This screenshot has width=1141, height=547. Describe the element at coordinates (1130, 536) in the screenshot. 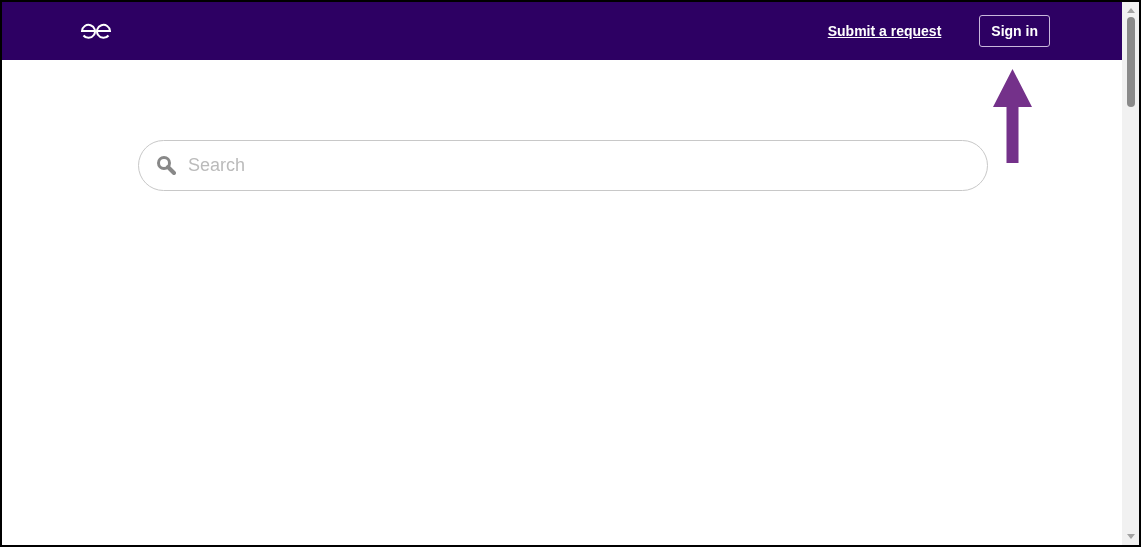

I see `scroll-down-icon` at that location.